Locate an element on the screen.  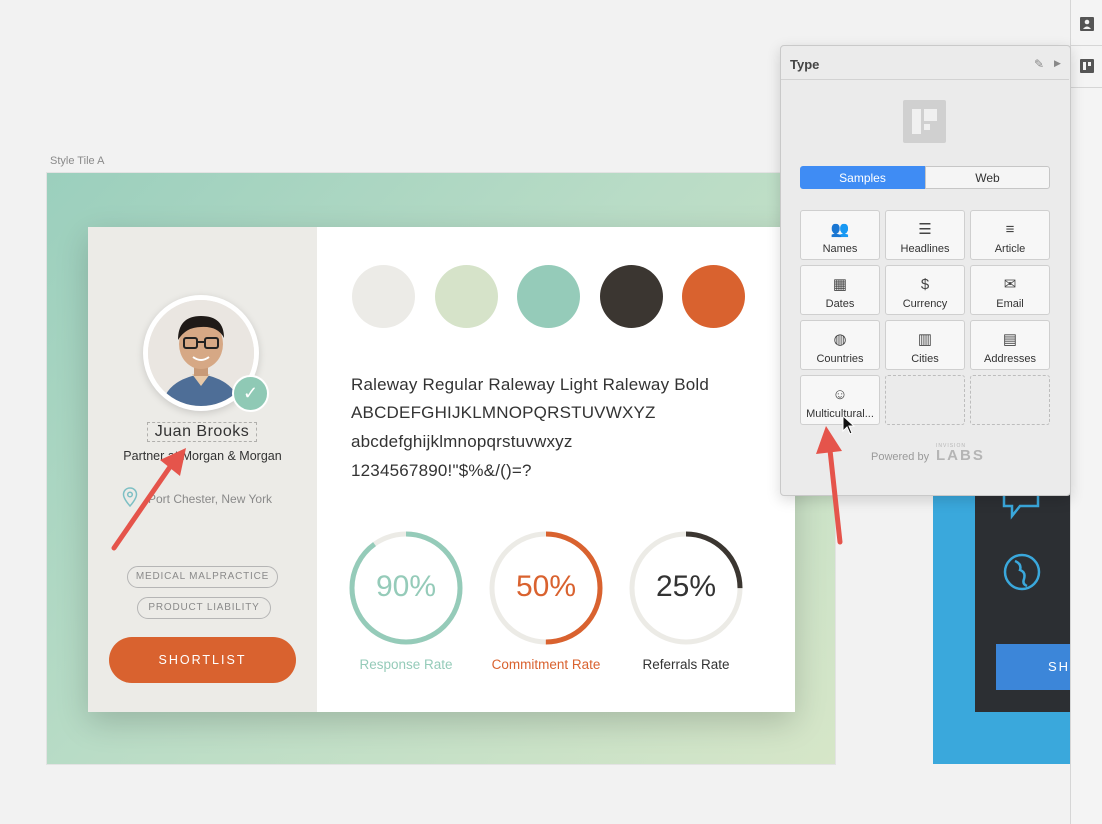
tile-headlines: ☰ Headlines is located at coordinates (925, 235).